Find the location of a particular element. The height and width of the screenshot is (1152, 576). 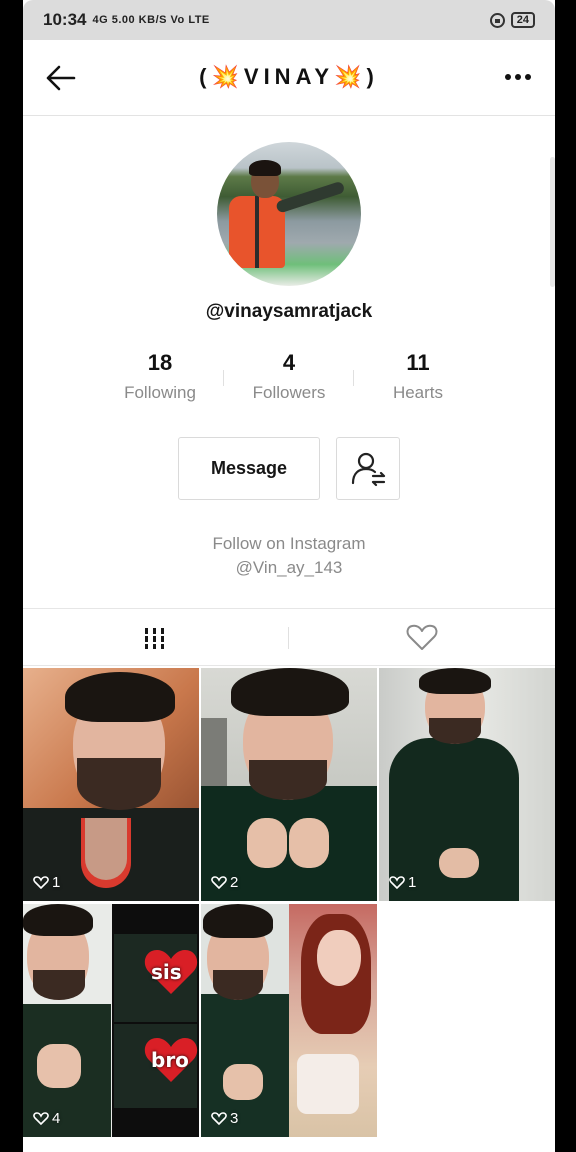

follow-user-button is located at coordinates (368, 468).